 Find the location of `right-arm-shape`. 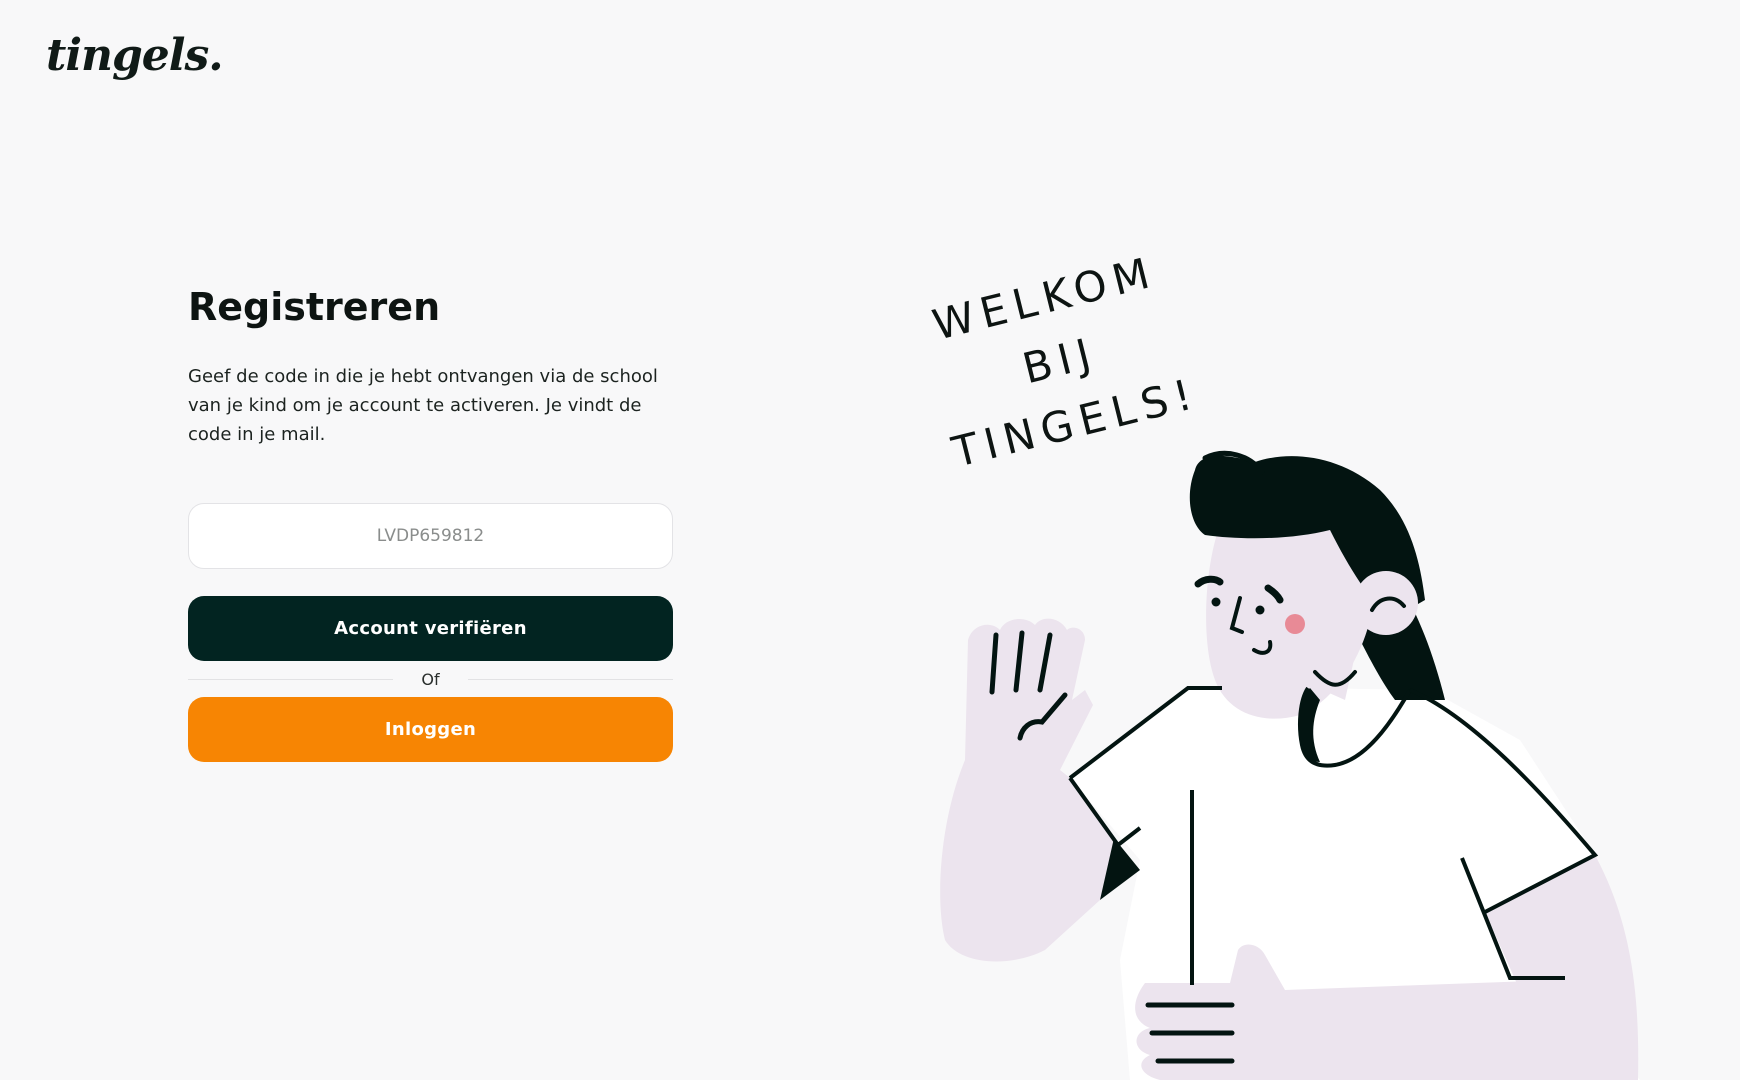

right-arm-shape is located at coordinates (1562, 967).